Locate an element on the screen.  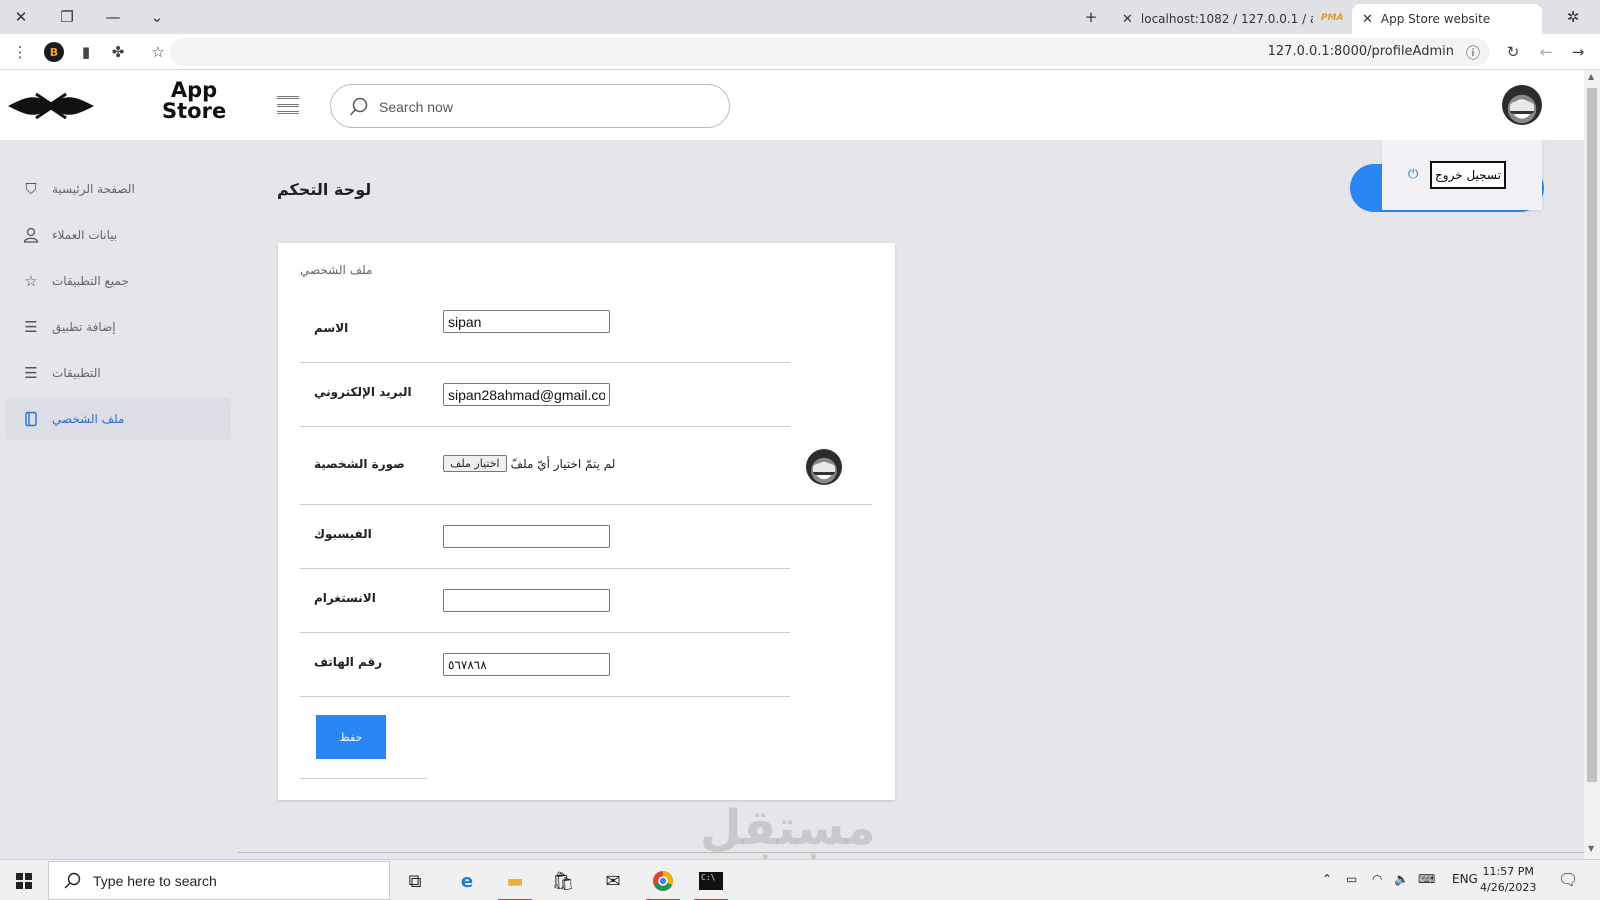
brave-shield-icon: B is located at coordinates (54, 52).